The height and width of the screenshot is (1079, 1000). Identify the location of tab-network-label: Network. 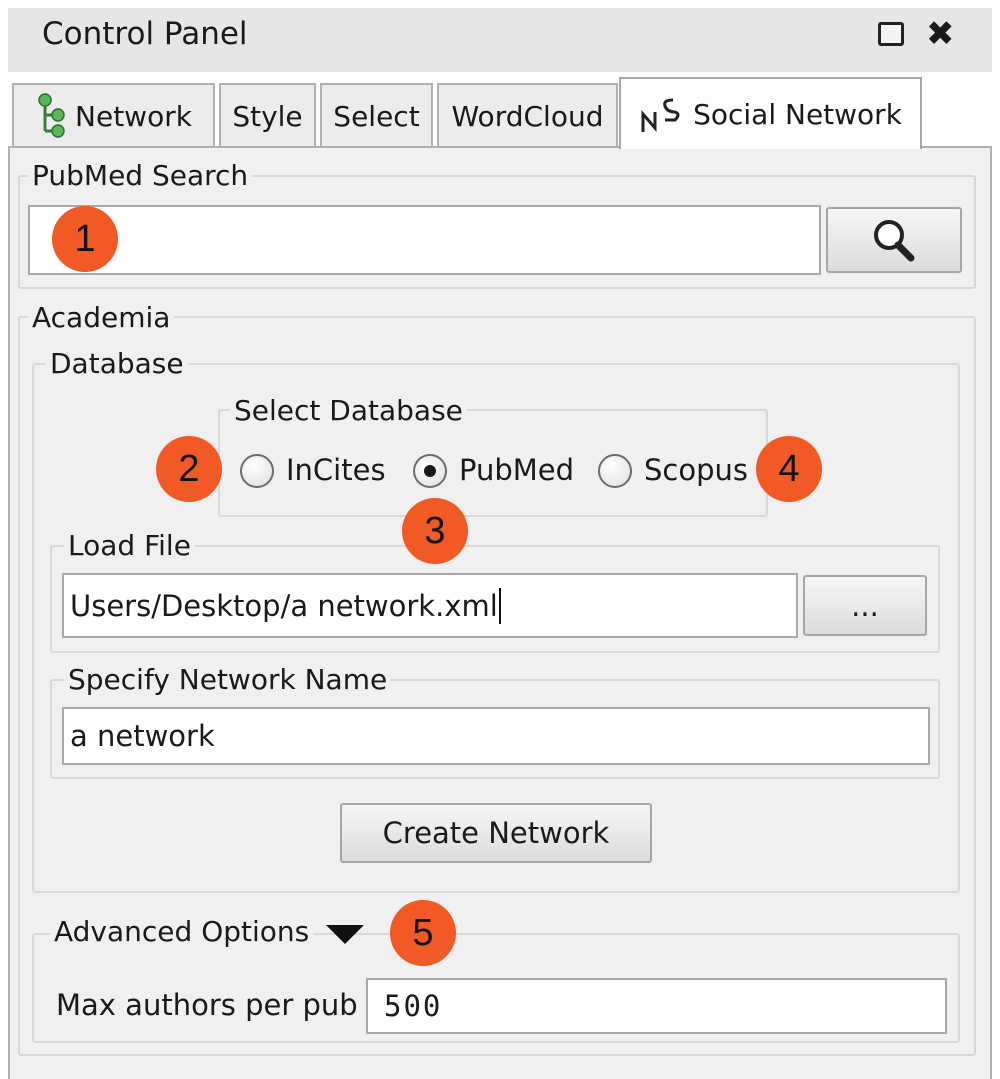
(133, 116).